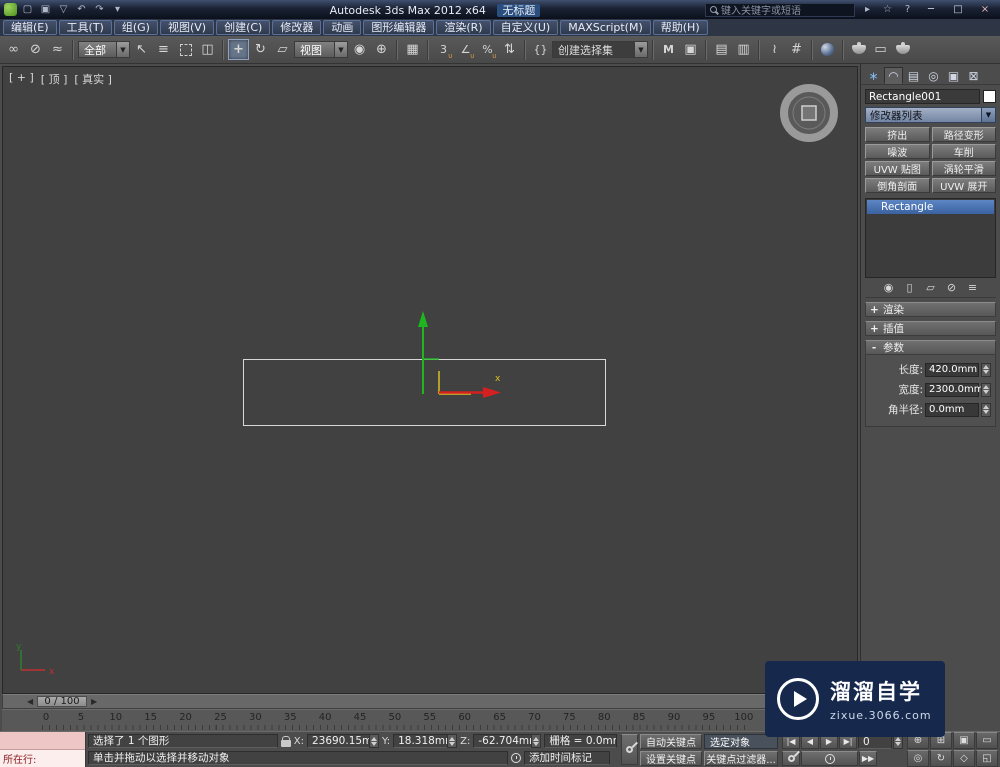 Image resolution: width=1000 pixels, height=767 pixels. What do you see at coordinates (42, 758) in the screenshot?
I see `listener-script-line: 所在行:` at bounding box center [42, 758].